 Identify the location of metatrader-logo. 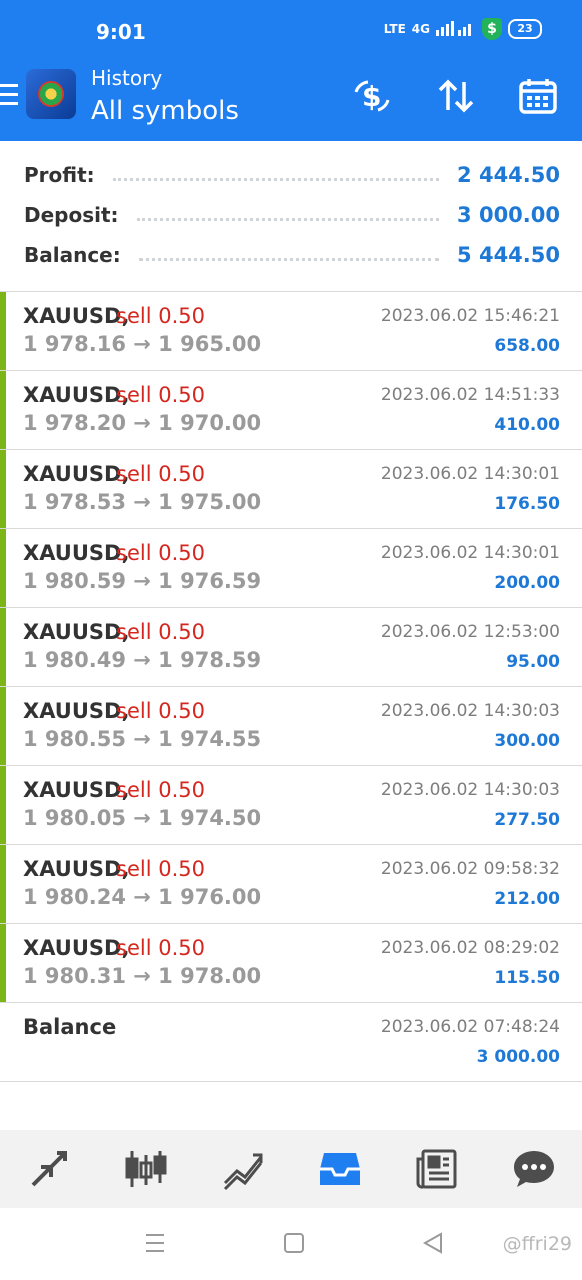
(51, 94).